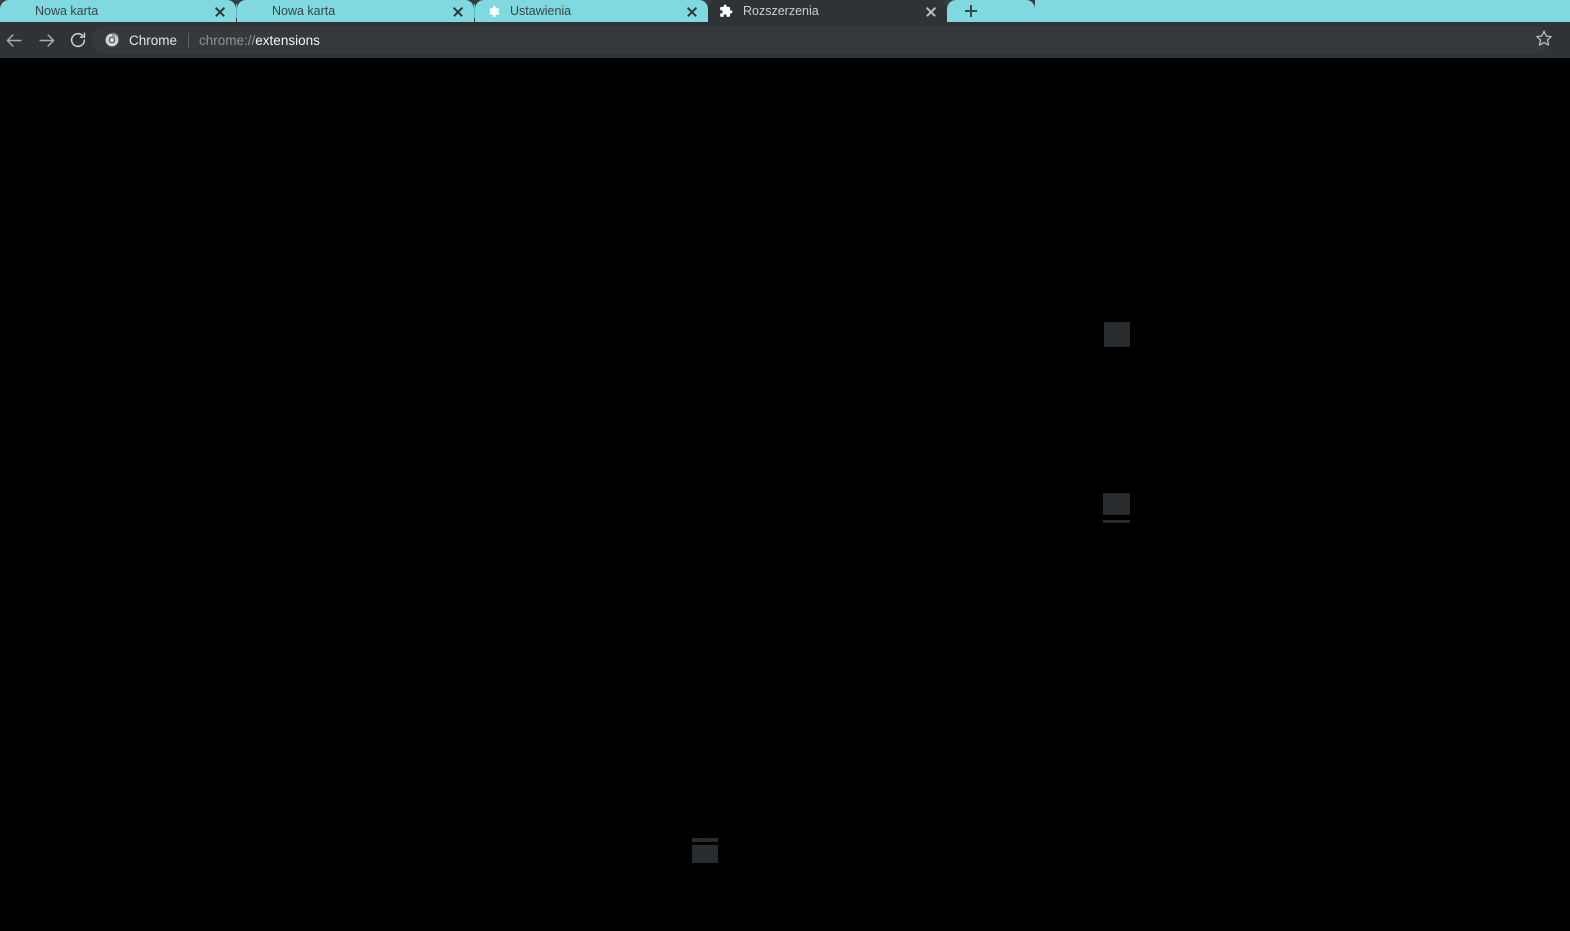 Image resolution: width=1570 pixels, height=931 pixels. I want to click on gear-icon, so click(493, 11).